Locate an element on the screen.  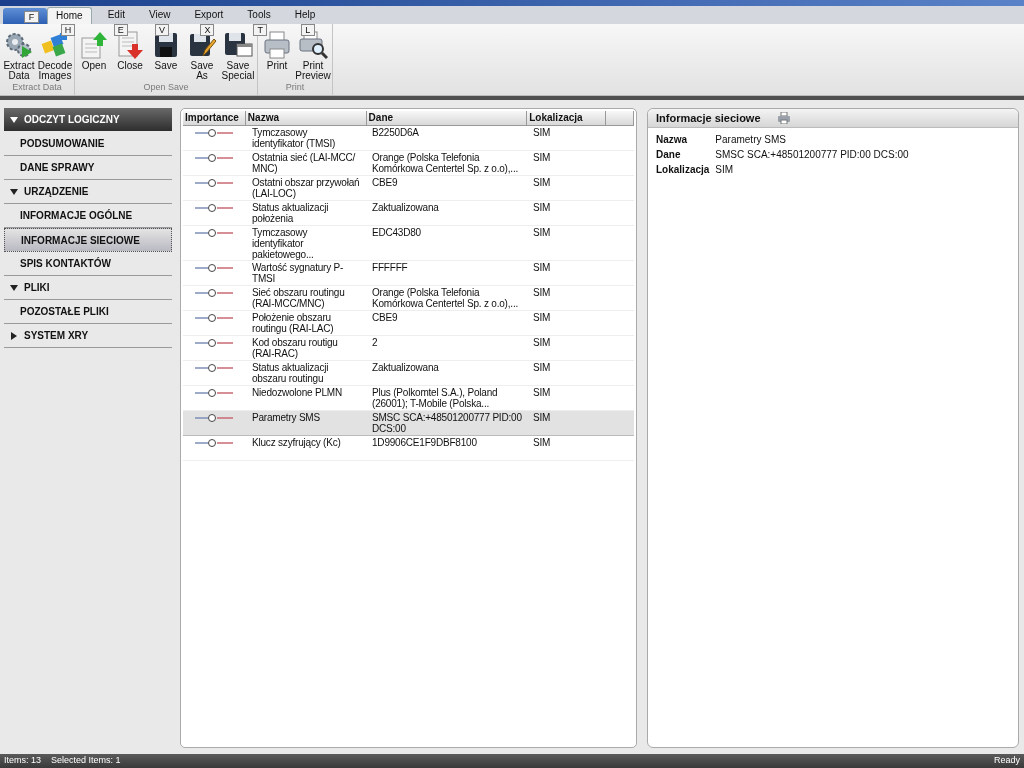
table-cell: Niedozwolone PLMN is located at coordinates (297, 392).